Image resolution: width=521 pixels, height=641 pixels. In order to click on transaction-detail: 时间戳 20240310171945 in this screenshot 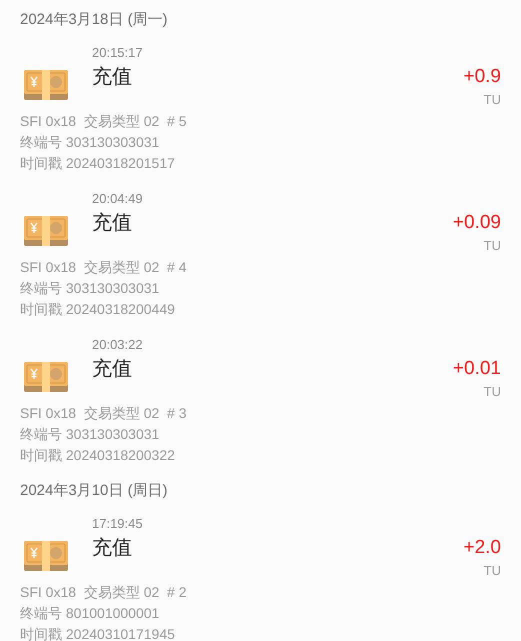, I will do `click(97, 633)`.